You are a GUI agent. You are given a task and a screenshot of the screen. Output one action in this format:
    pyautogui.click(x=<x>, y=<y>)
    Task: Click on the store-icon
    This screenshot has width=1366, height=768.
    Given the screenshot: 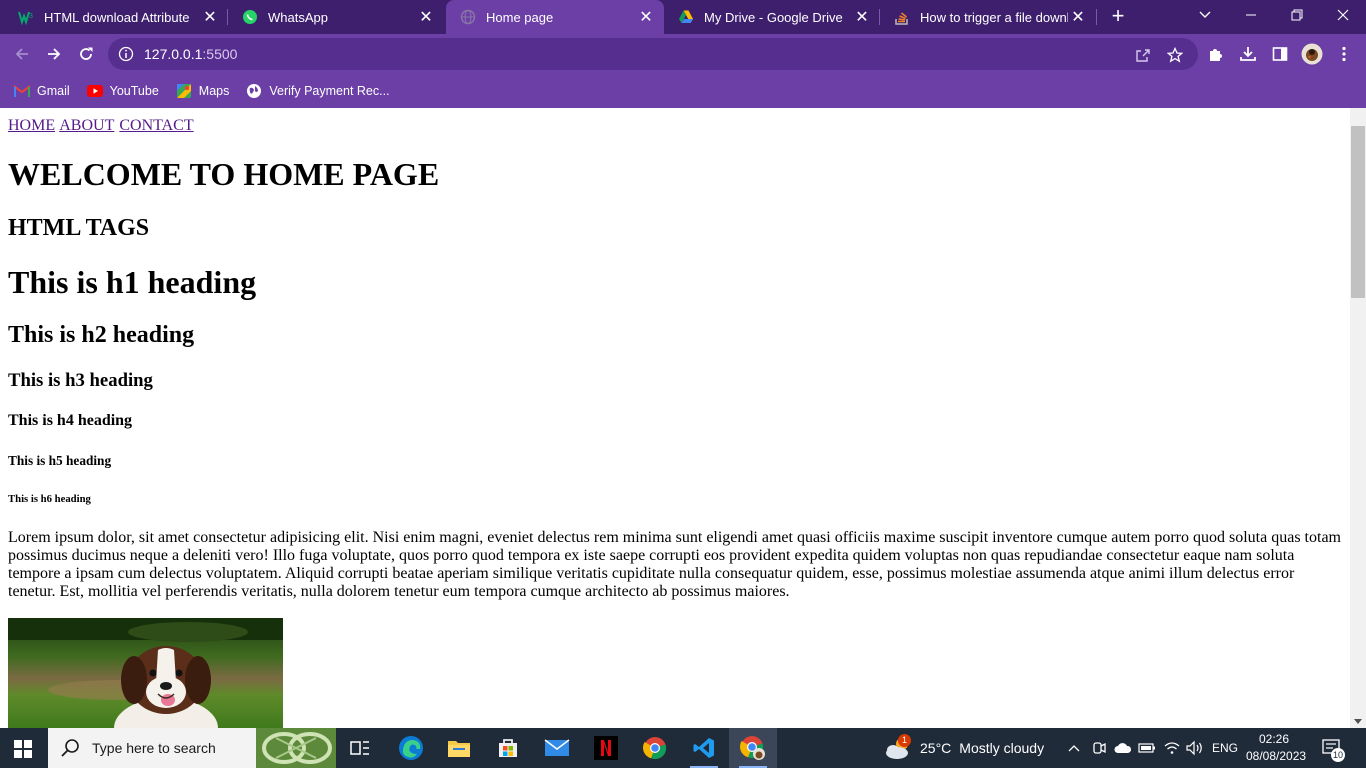 What is the action you would take?
    pyautogui.click(x=508, y=748)
    